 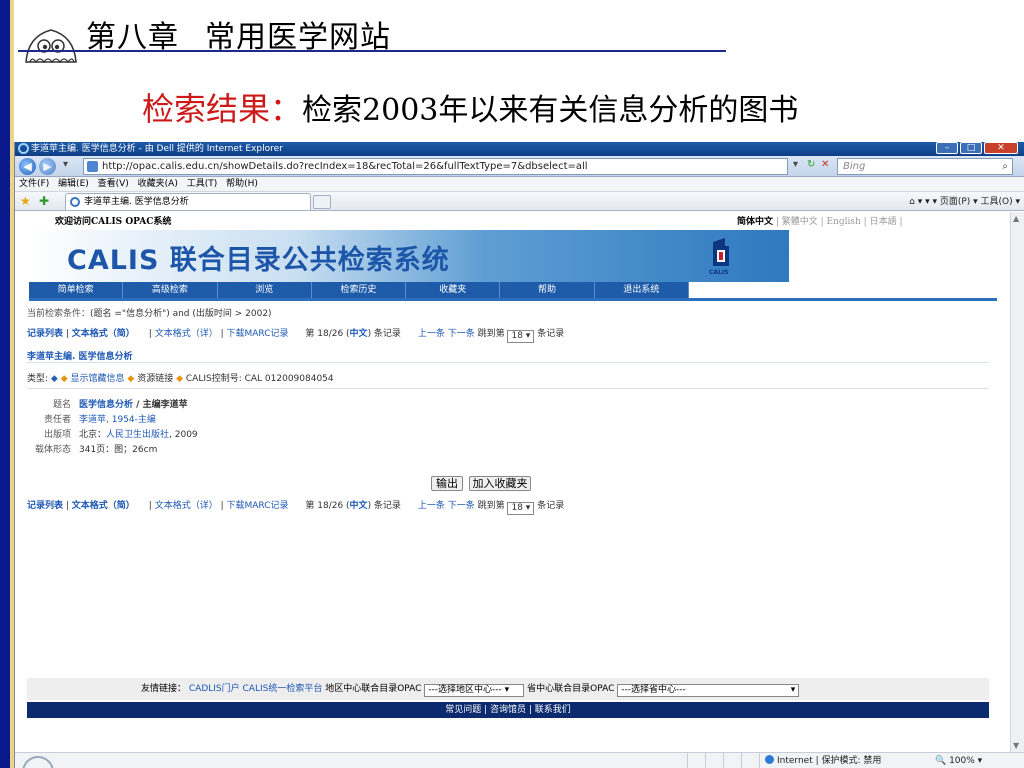 I want to click on resource-link: 资源链接, so click(x=155, y=379).